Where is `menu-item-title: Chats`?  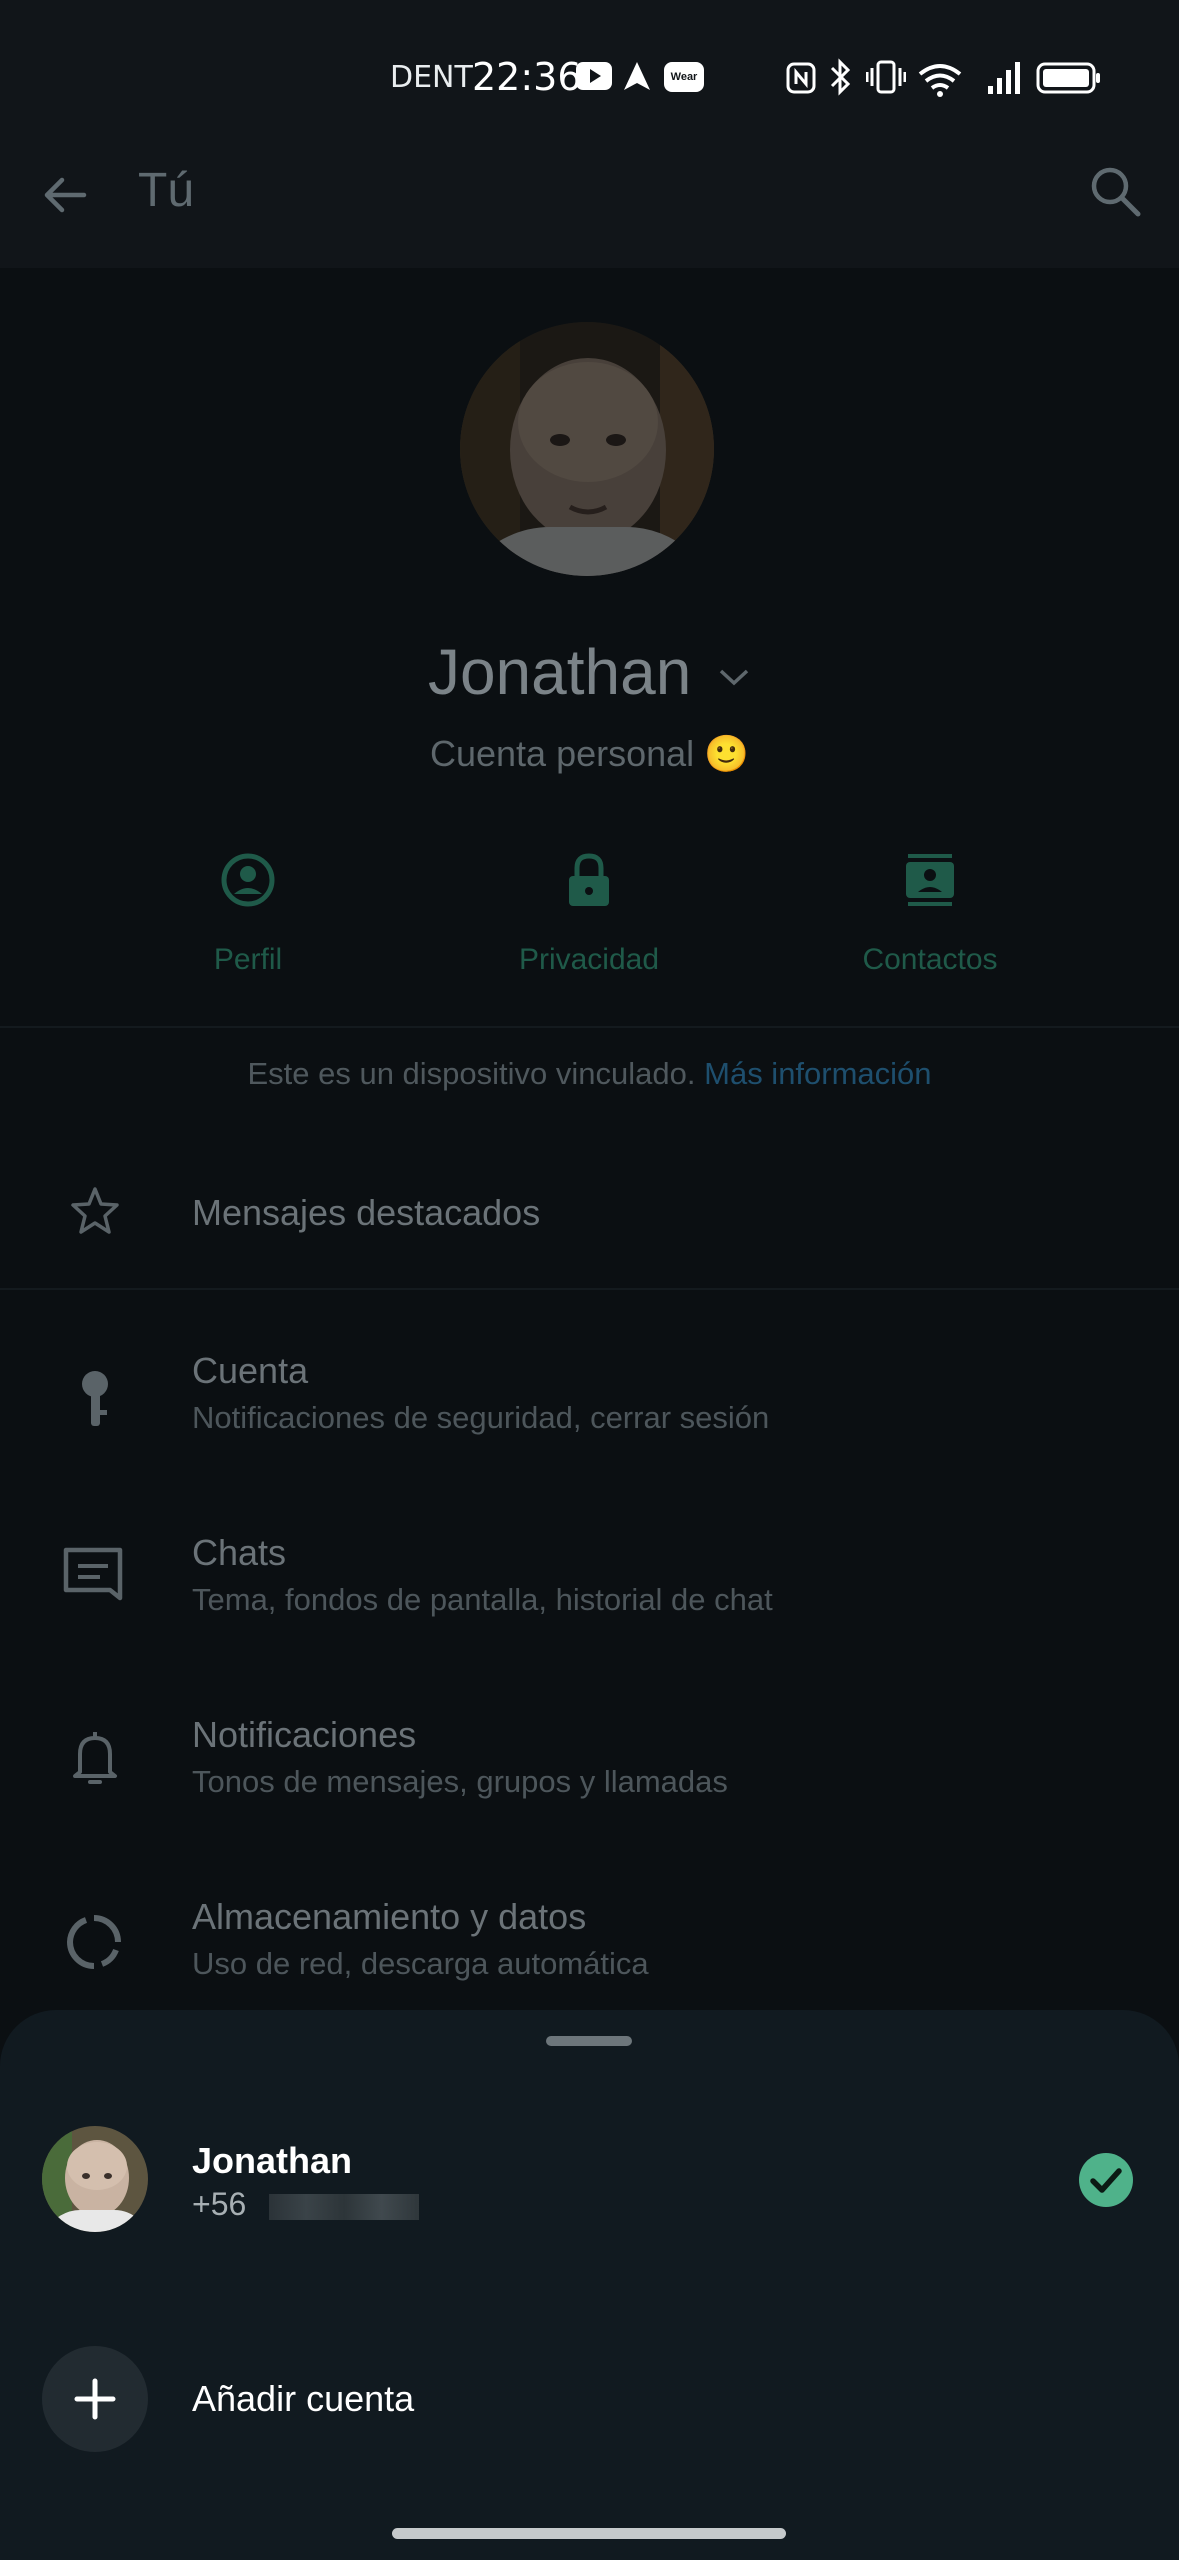
menu-item-title: Chats is located at coordinates (239, 1552).